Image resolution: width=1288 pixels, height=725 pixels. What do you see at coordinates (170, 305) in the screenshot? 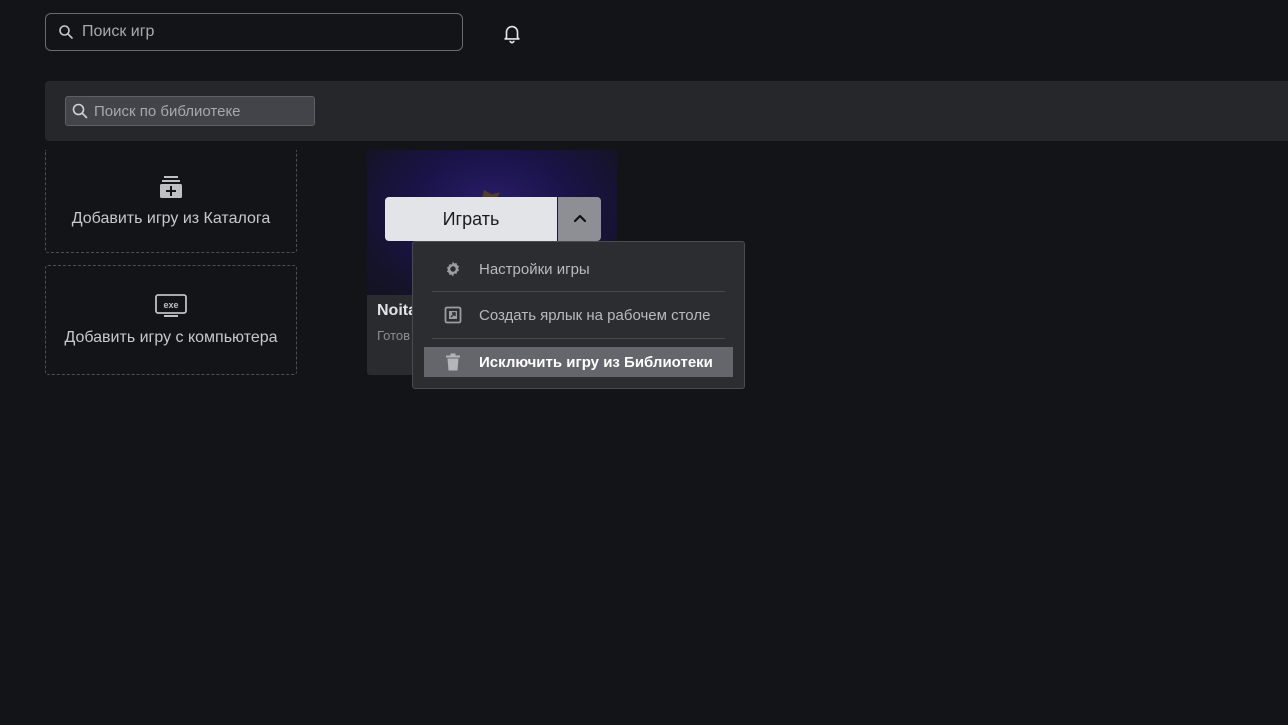
I see `exe-icon-text: exe` at bounding box center [170, 305].